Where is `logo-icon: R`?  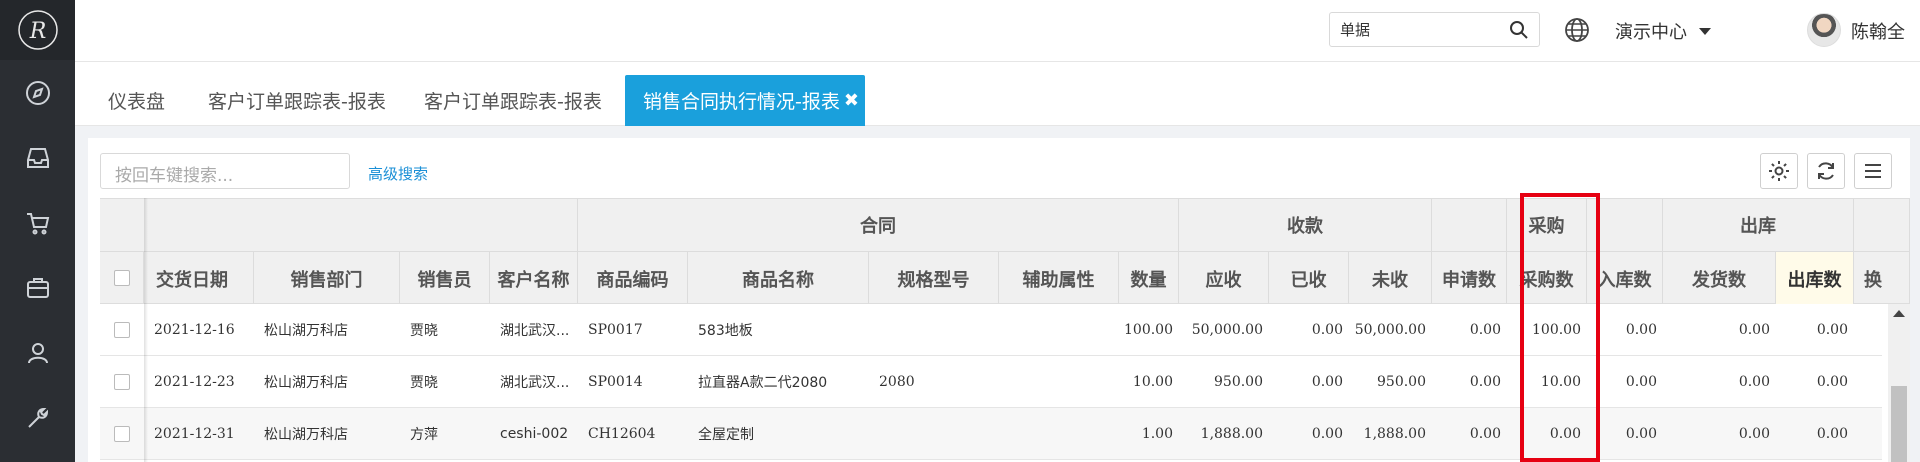 logo-icon: R is located at coordinates (37, 30).